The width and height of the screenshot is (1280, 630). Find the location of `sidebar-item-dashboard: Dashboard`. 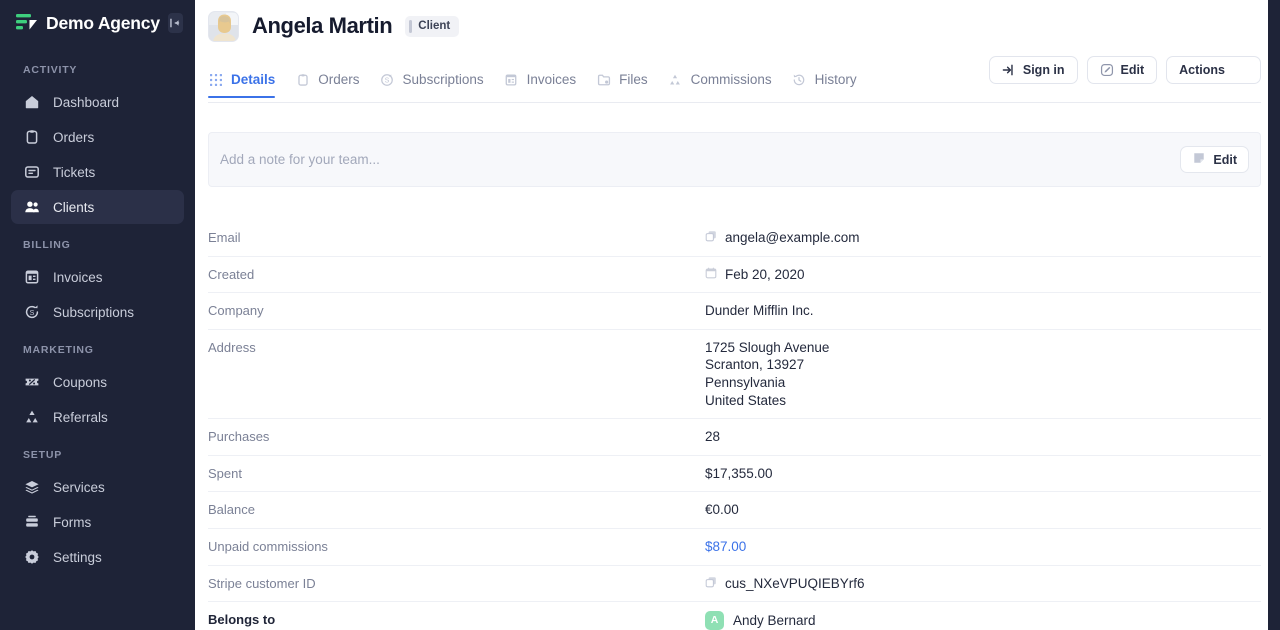

sidebar-item-dashboard: Dashboard is located at coordinates (97, 102).